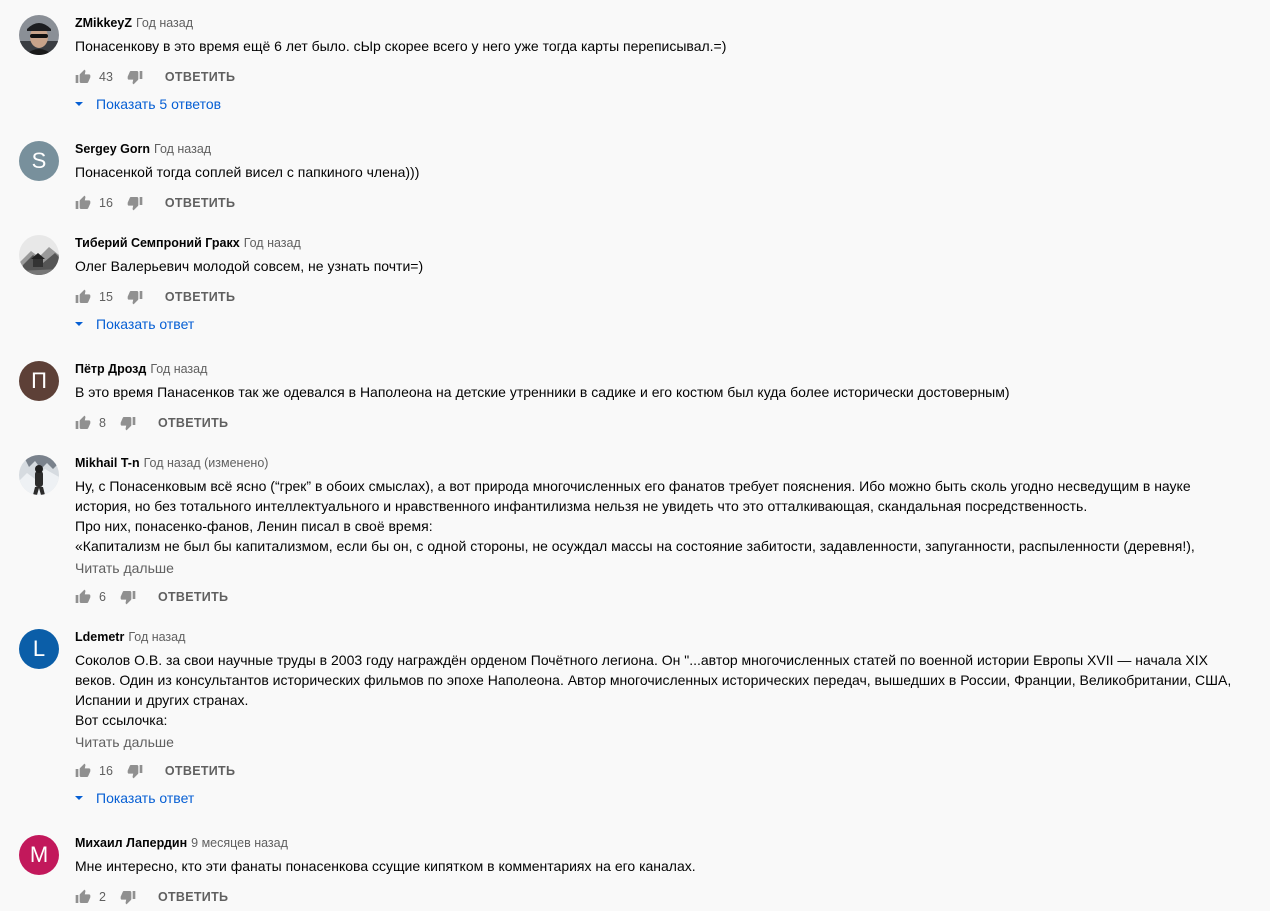 This screenshot has height=911, width=1270. I want to click on author-name: Михаил Лапердин, so click(131, 843).